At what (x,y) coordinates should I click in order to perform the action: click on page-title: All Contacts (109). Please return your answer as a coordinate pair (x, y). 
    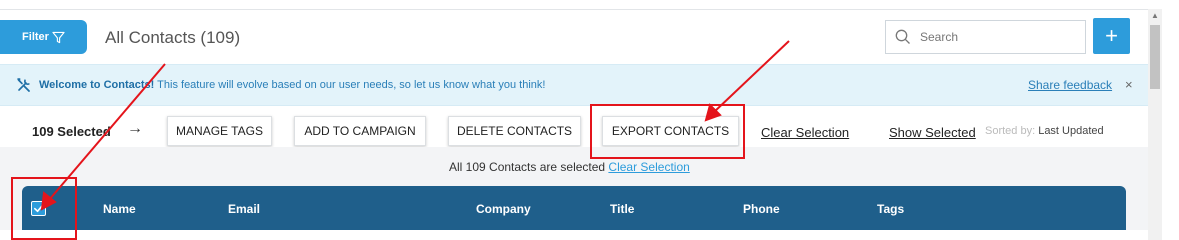
    Looking at the image, I should click on (173, 37).